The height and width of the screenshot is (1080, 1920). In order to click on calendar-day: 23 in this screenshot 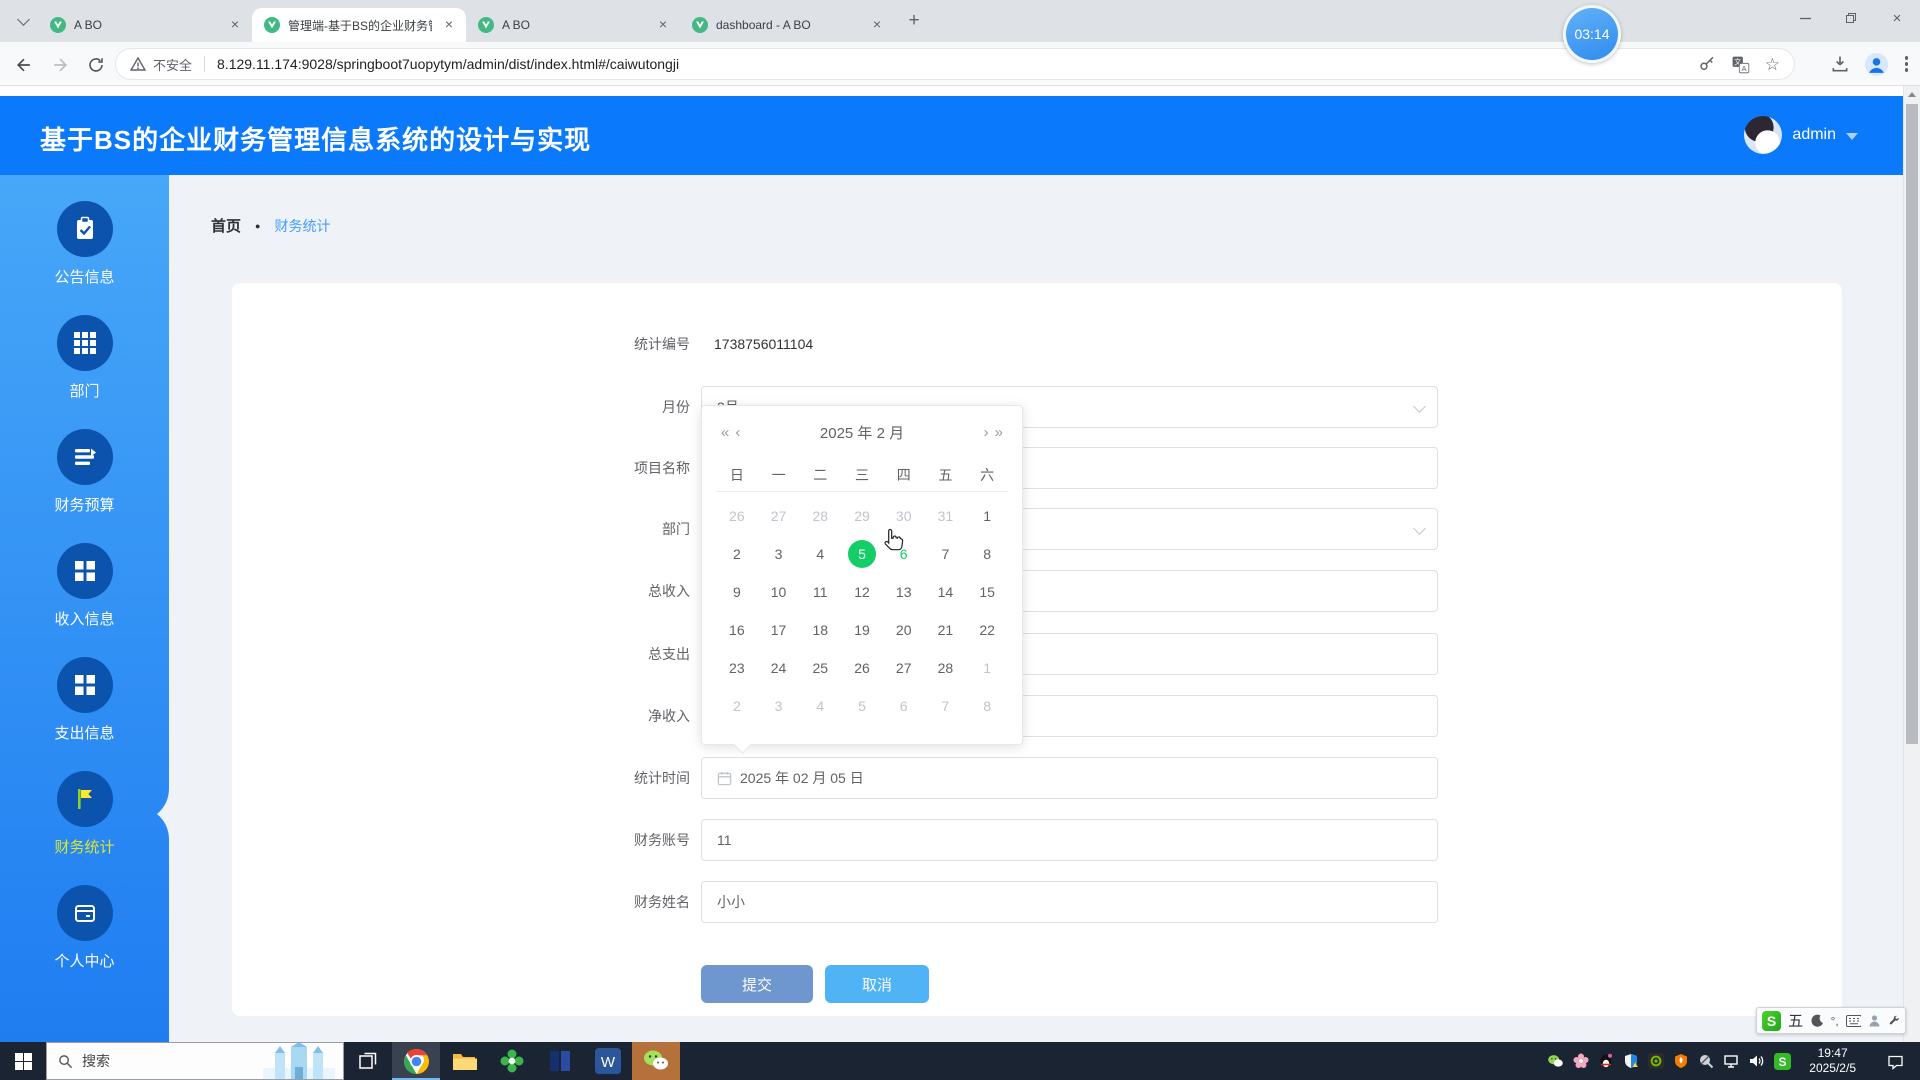, I will do `click(737, 668)`.